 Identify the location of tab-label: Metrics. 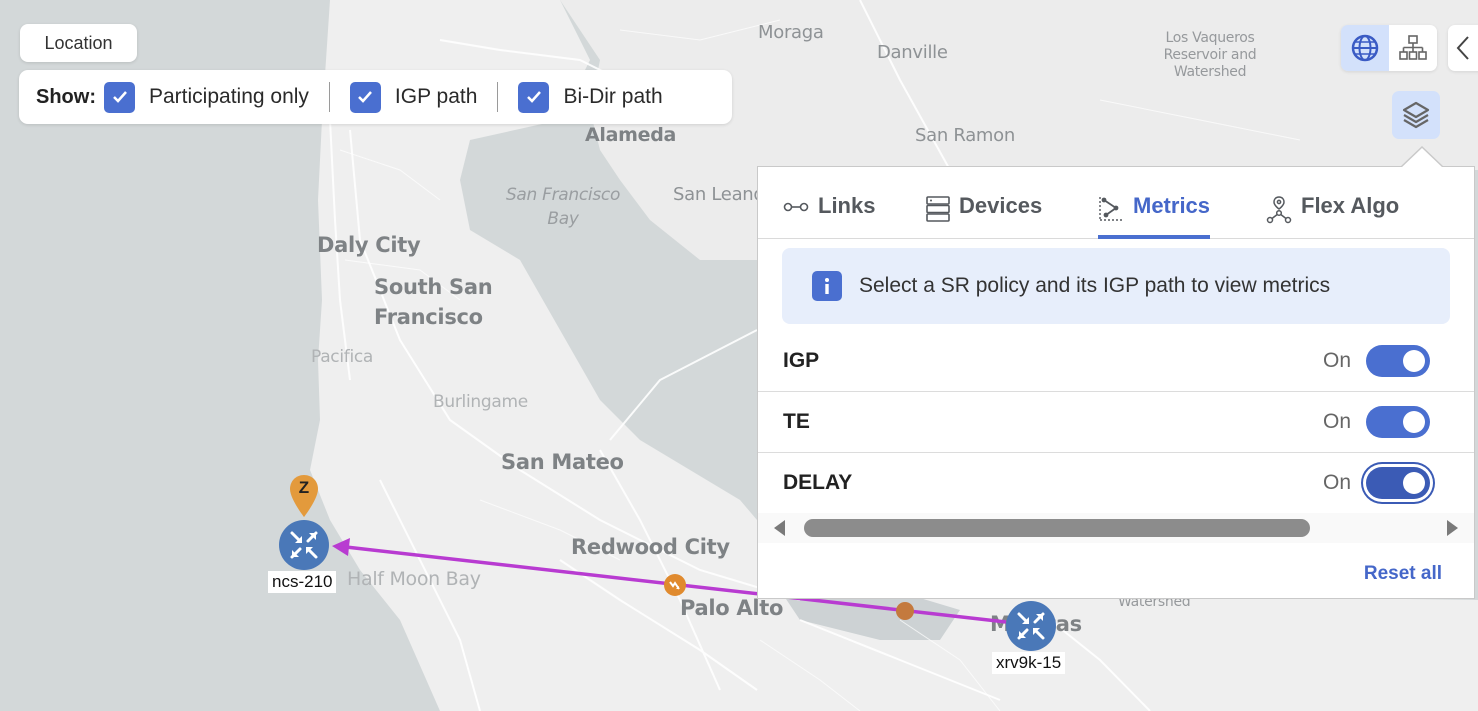
(1172, 205).